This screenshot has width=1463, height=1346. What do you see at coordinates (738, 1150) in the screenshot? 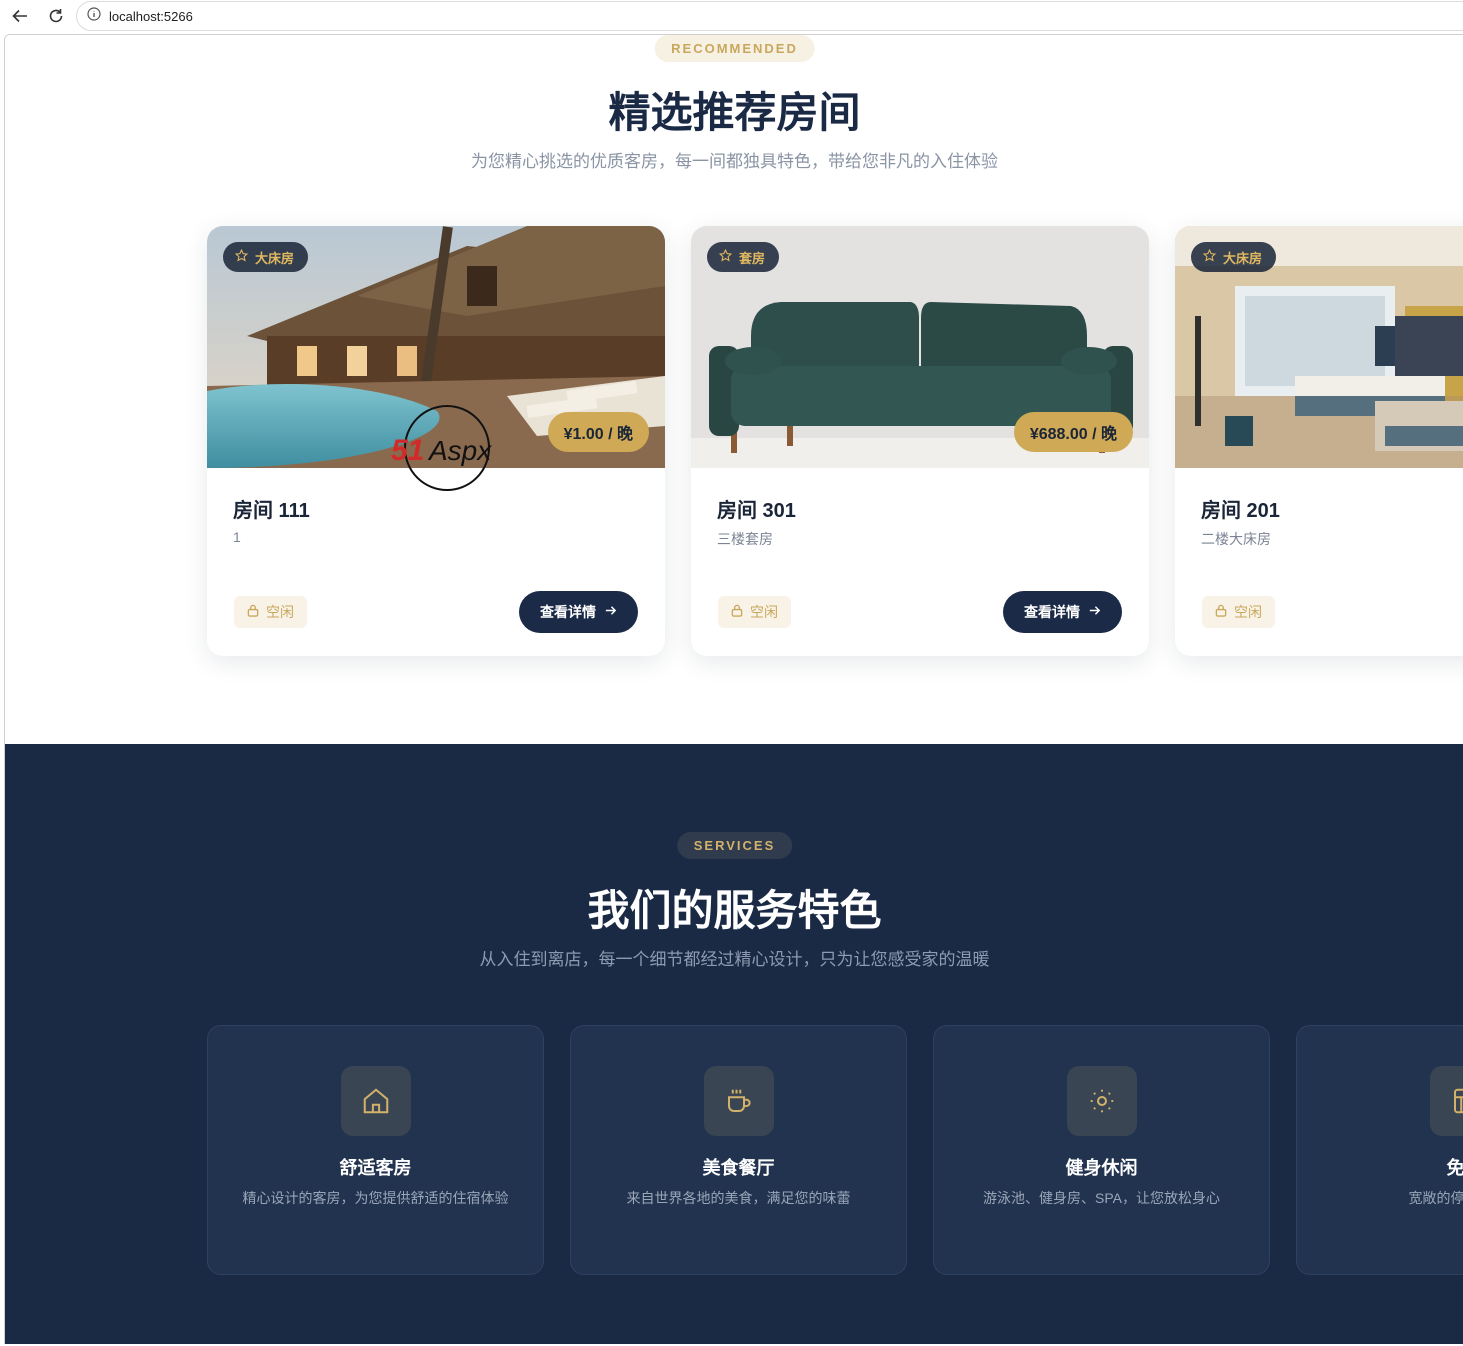
I see `service-card: 美食餐厅 来自世界各地的美食，满足您的味蕾` at bounding box center [738, 1150].